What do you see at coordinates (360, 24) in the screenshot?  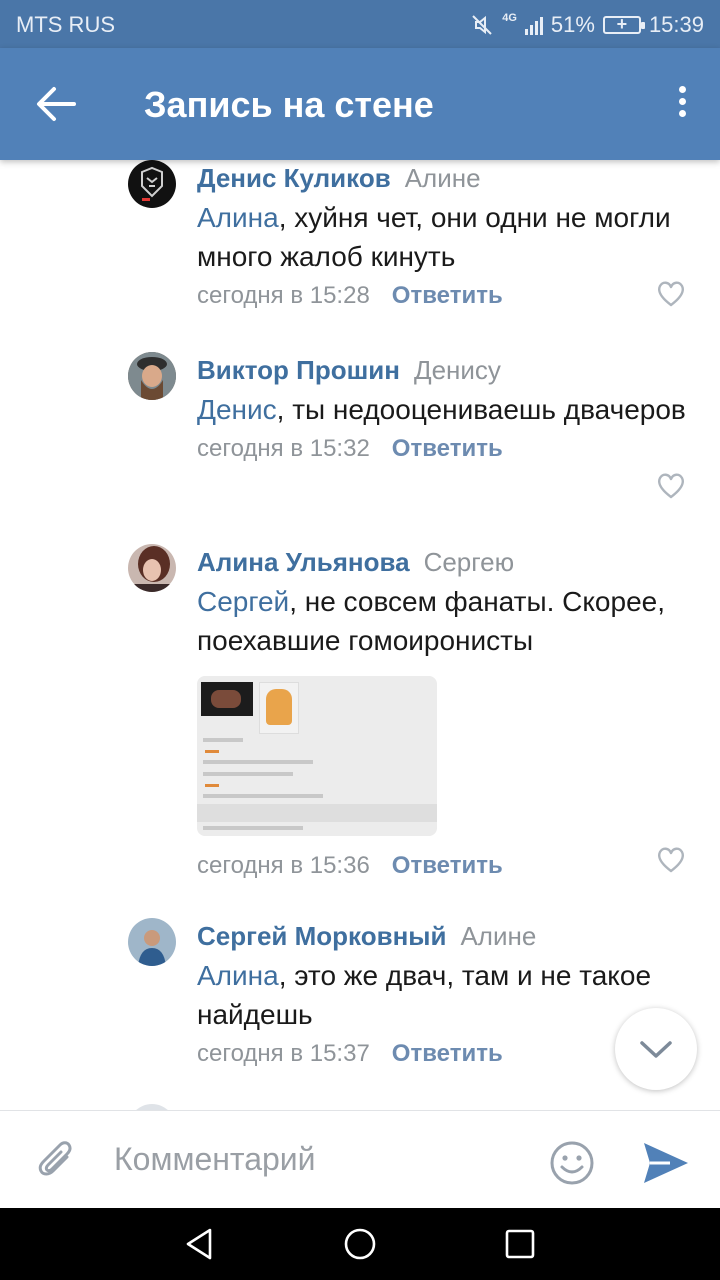 I see `status-bar: MTS RUS 4G 51% + 15:39` at bounding box center [360, 24].